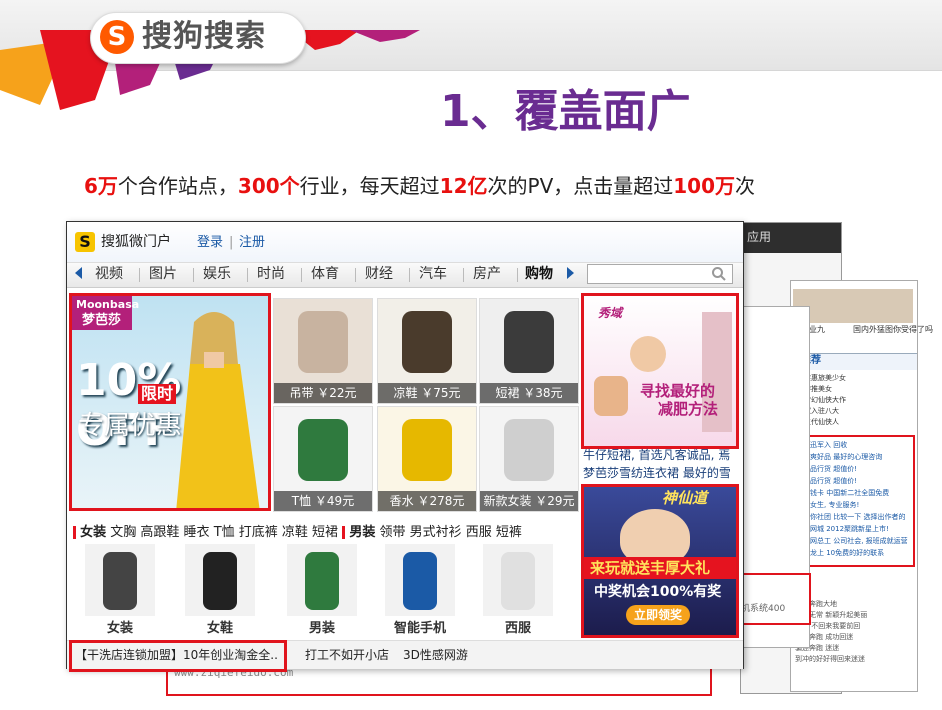  I want to click on game-ad: 神仙道 来玩就送丰厚大礼 中奖机会100%有奖 立即领奖, so click(660, 561).